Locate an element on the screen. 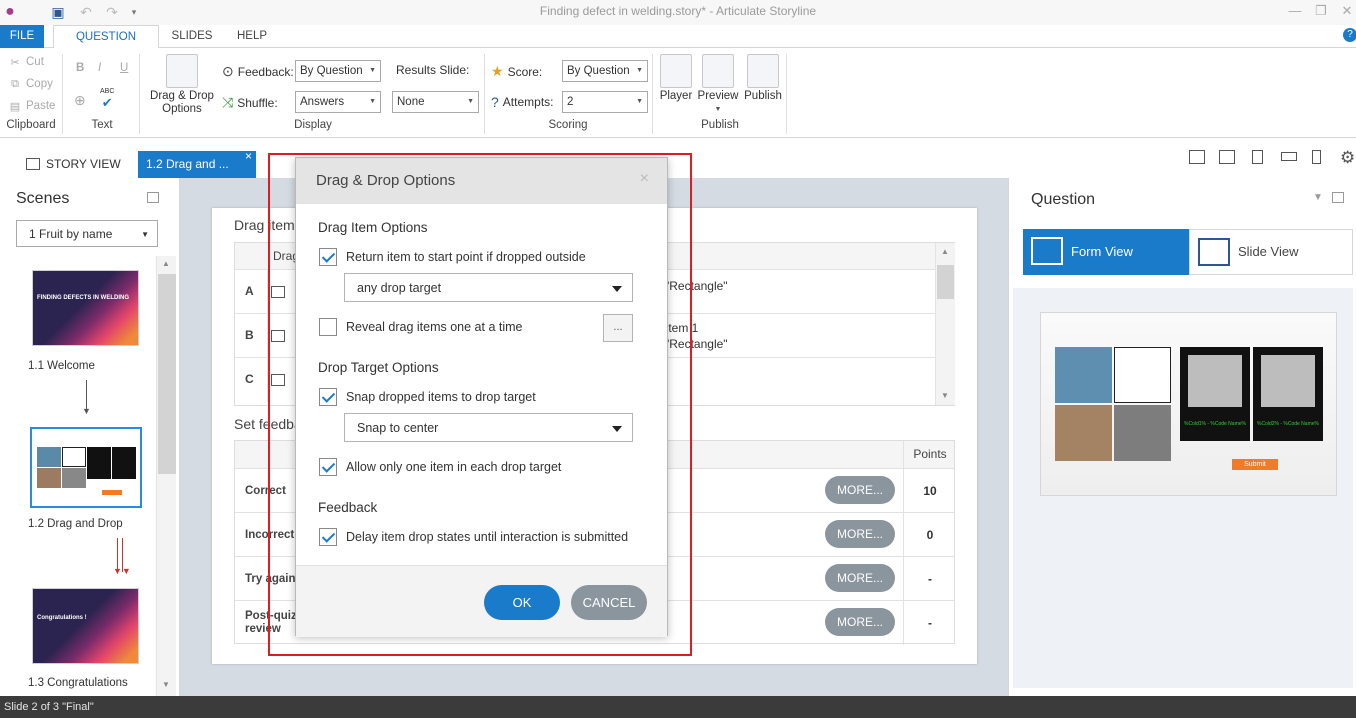  cancel-button: CANCEL is located at coordinates (609, 602).